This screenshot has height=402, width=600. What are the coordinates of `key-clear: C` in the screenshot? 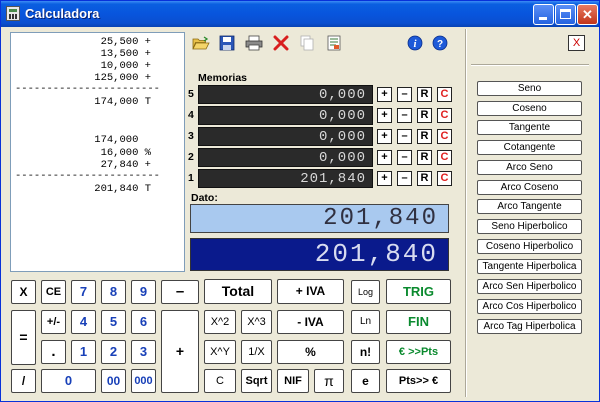 It's located at (220, 381).